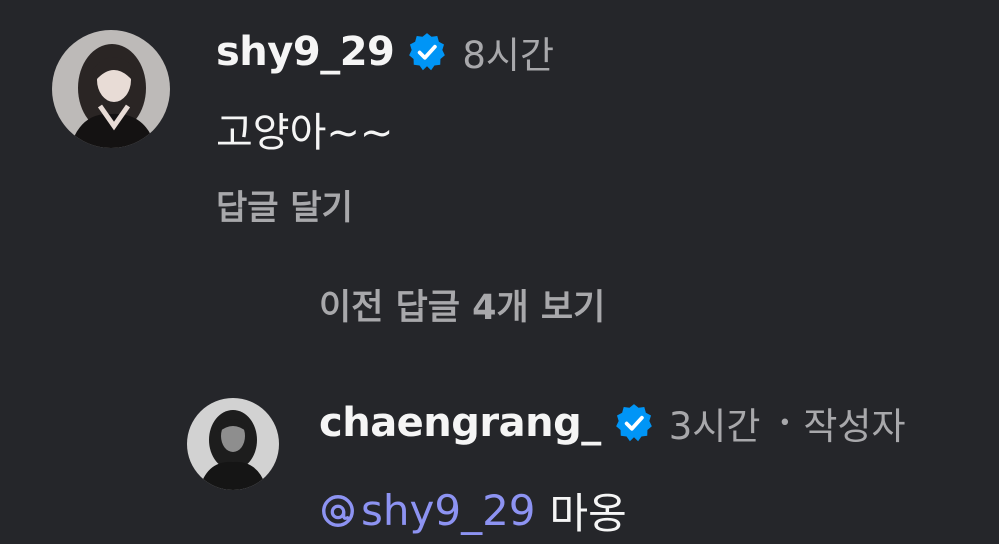  I want to click on replier-username: chaengrang_, so click(460, 423).